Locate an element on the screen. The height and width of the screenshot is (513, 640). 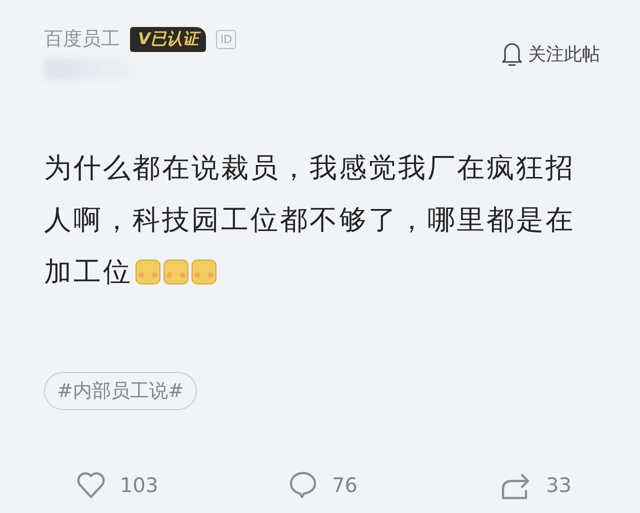
comment-count: 76 is located at coordinates (345, 485).